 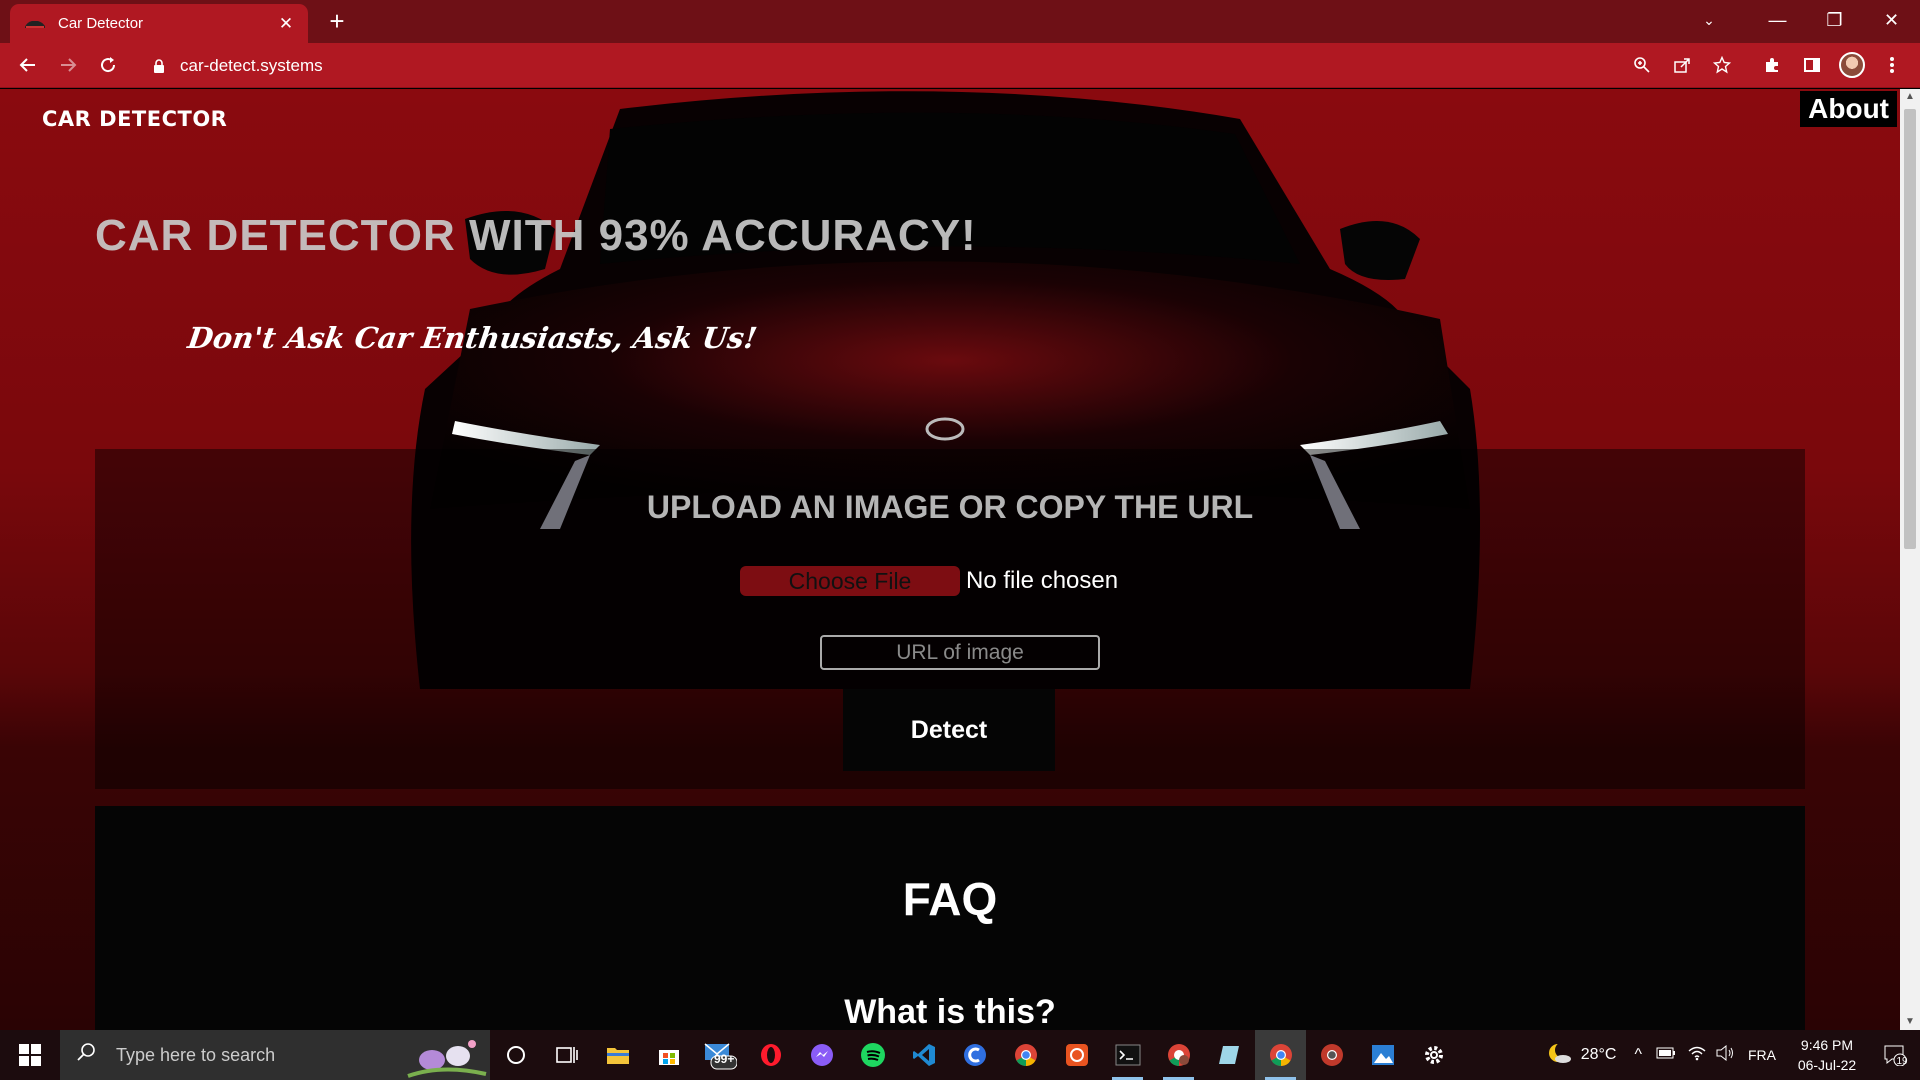 I want to click on weather-temperature: 28°C, so click(x=1599, y=1055).